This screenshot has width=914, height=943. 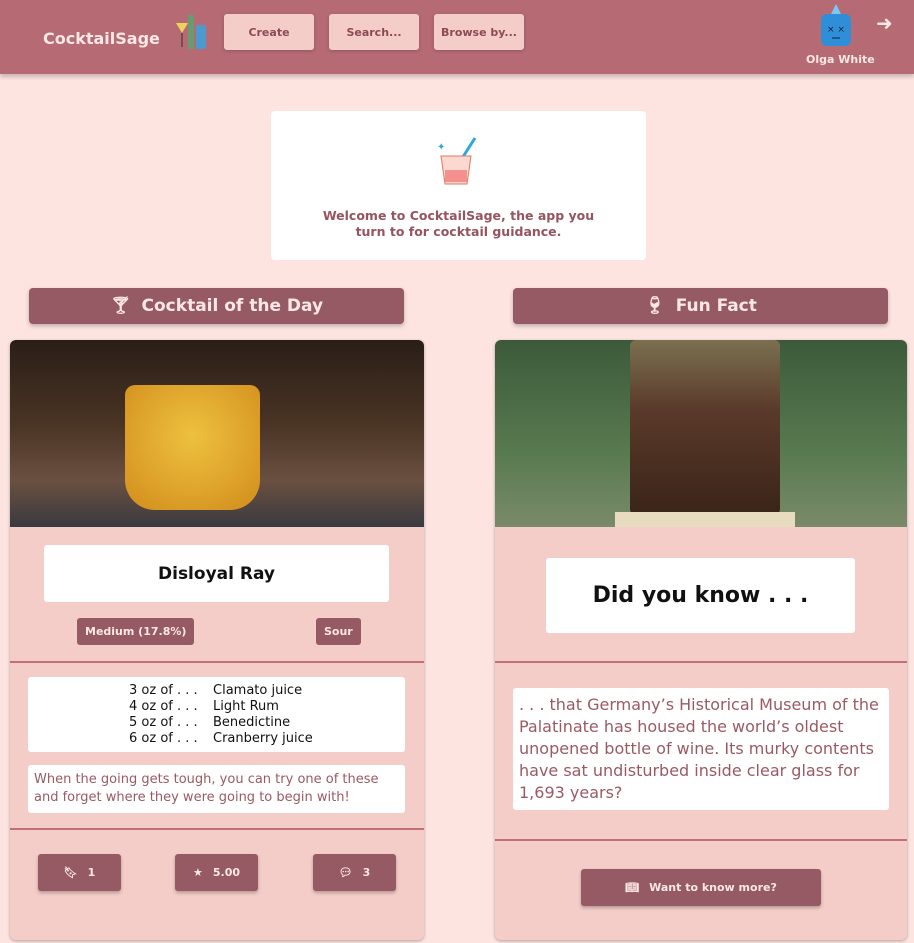 What do you see at coordinates (70, 872) in the screenshot?
I see `bookmark-icon: 🔖︎` at bounding box center [70, 872].